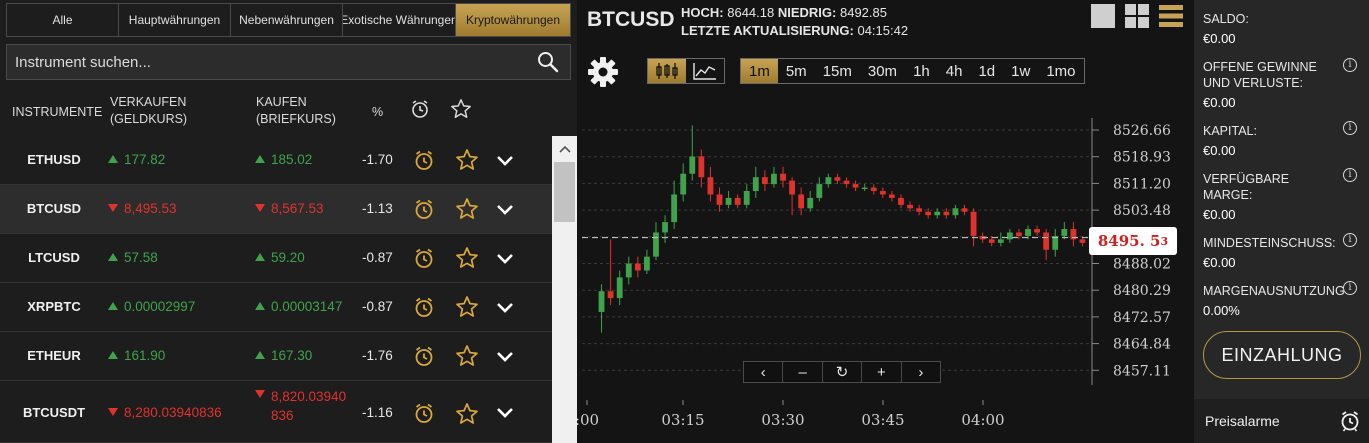  Describe the element at coordinates (377, 257) in the screenshot. I see `change-percent: -0.87` at that location.